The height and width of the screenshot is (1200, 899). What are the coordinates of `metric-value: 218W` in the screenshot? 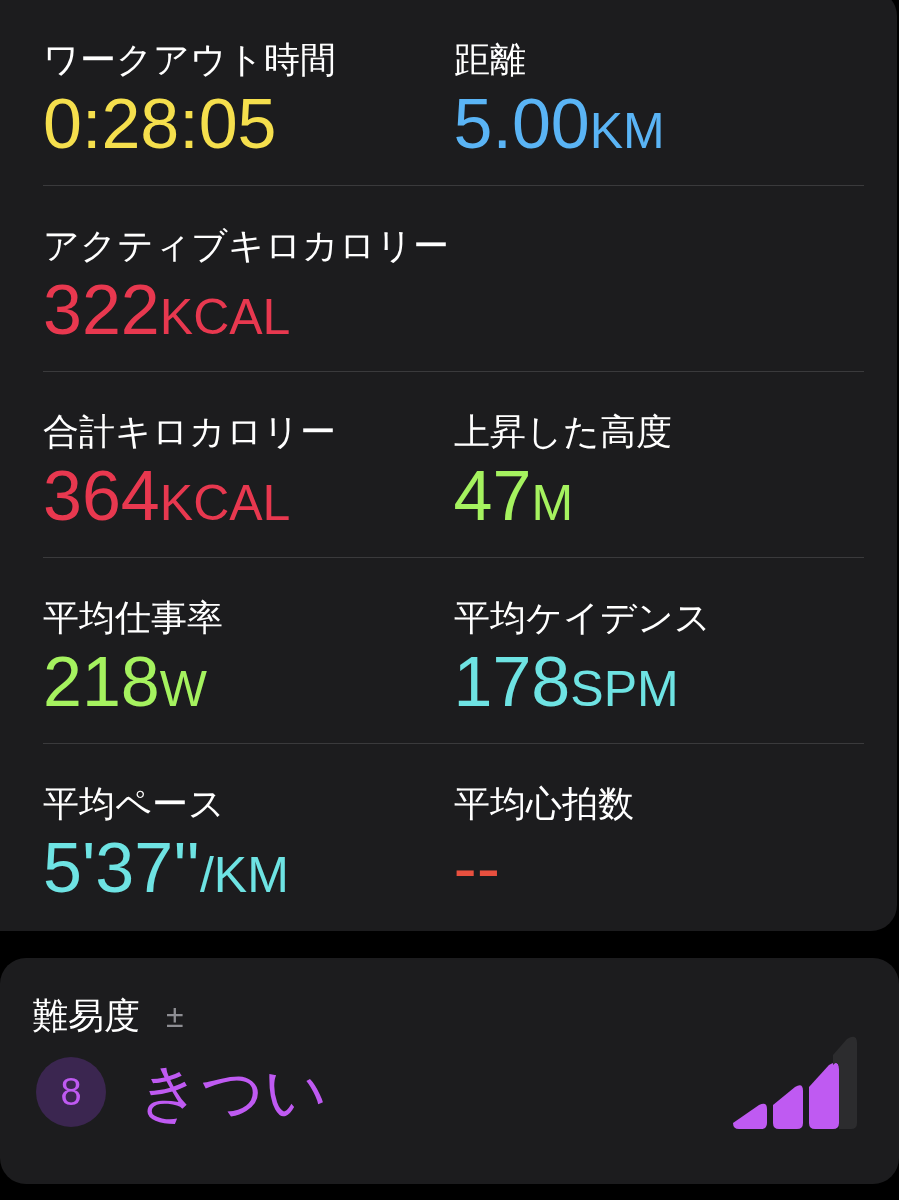 It's located at (125, 682).